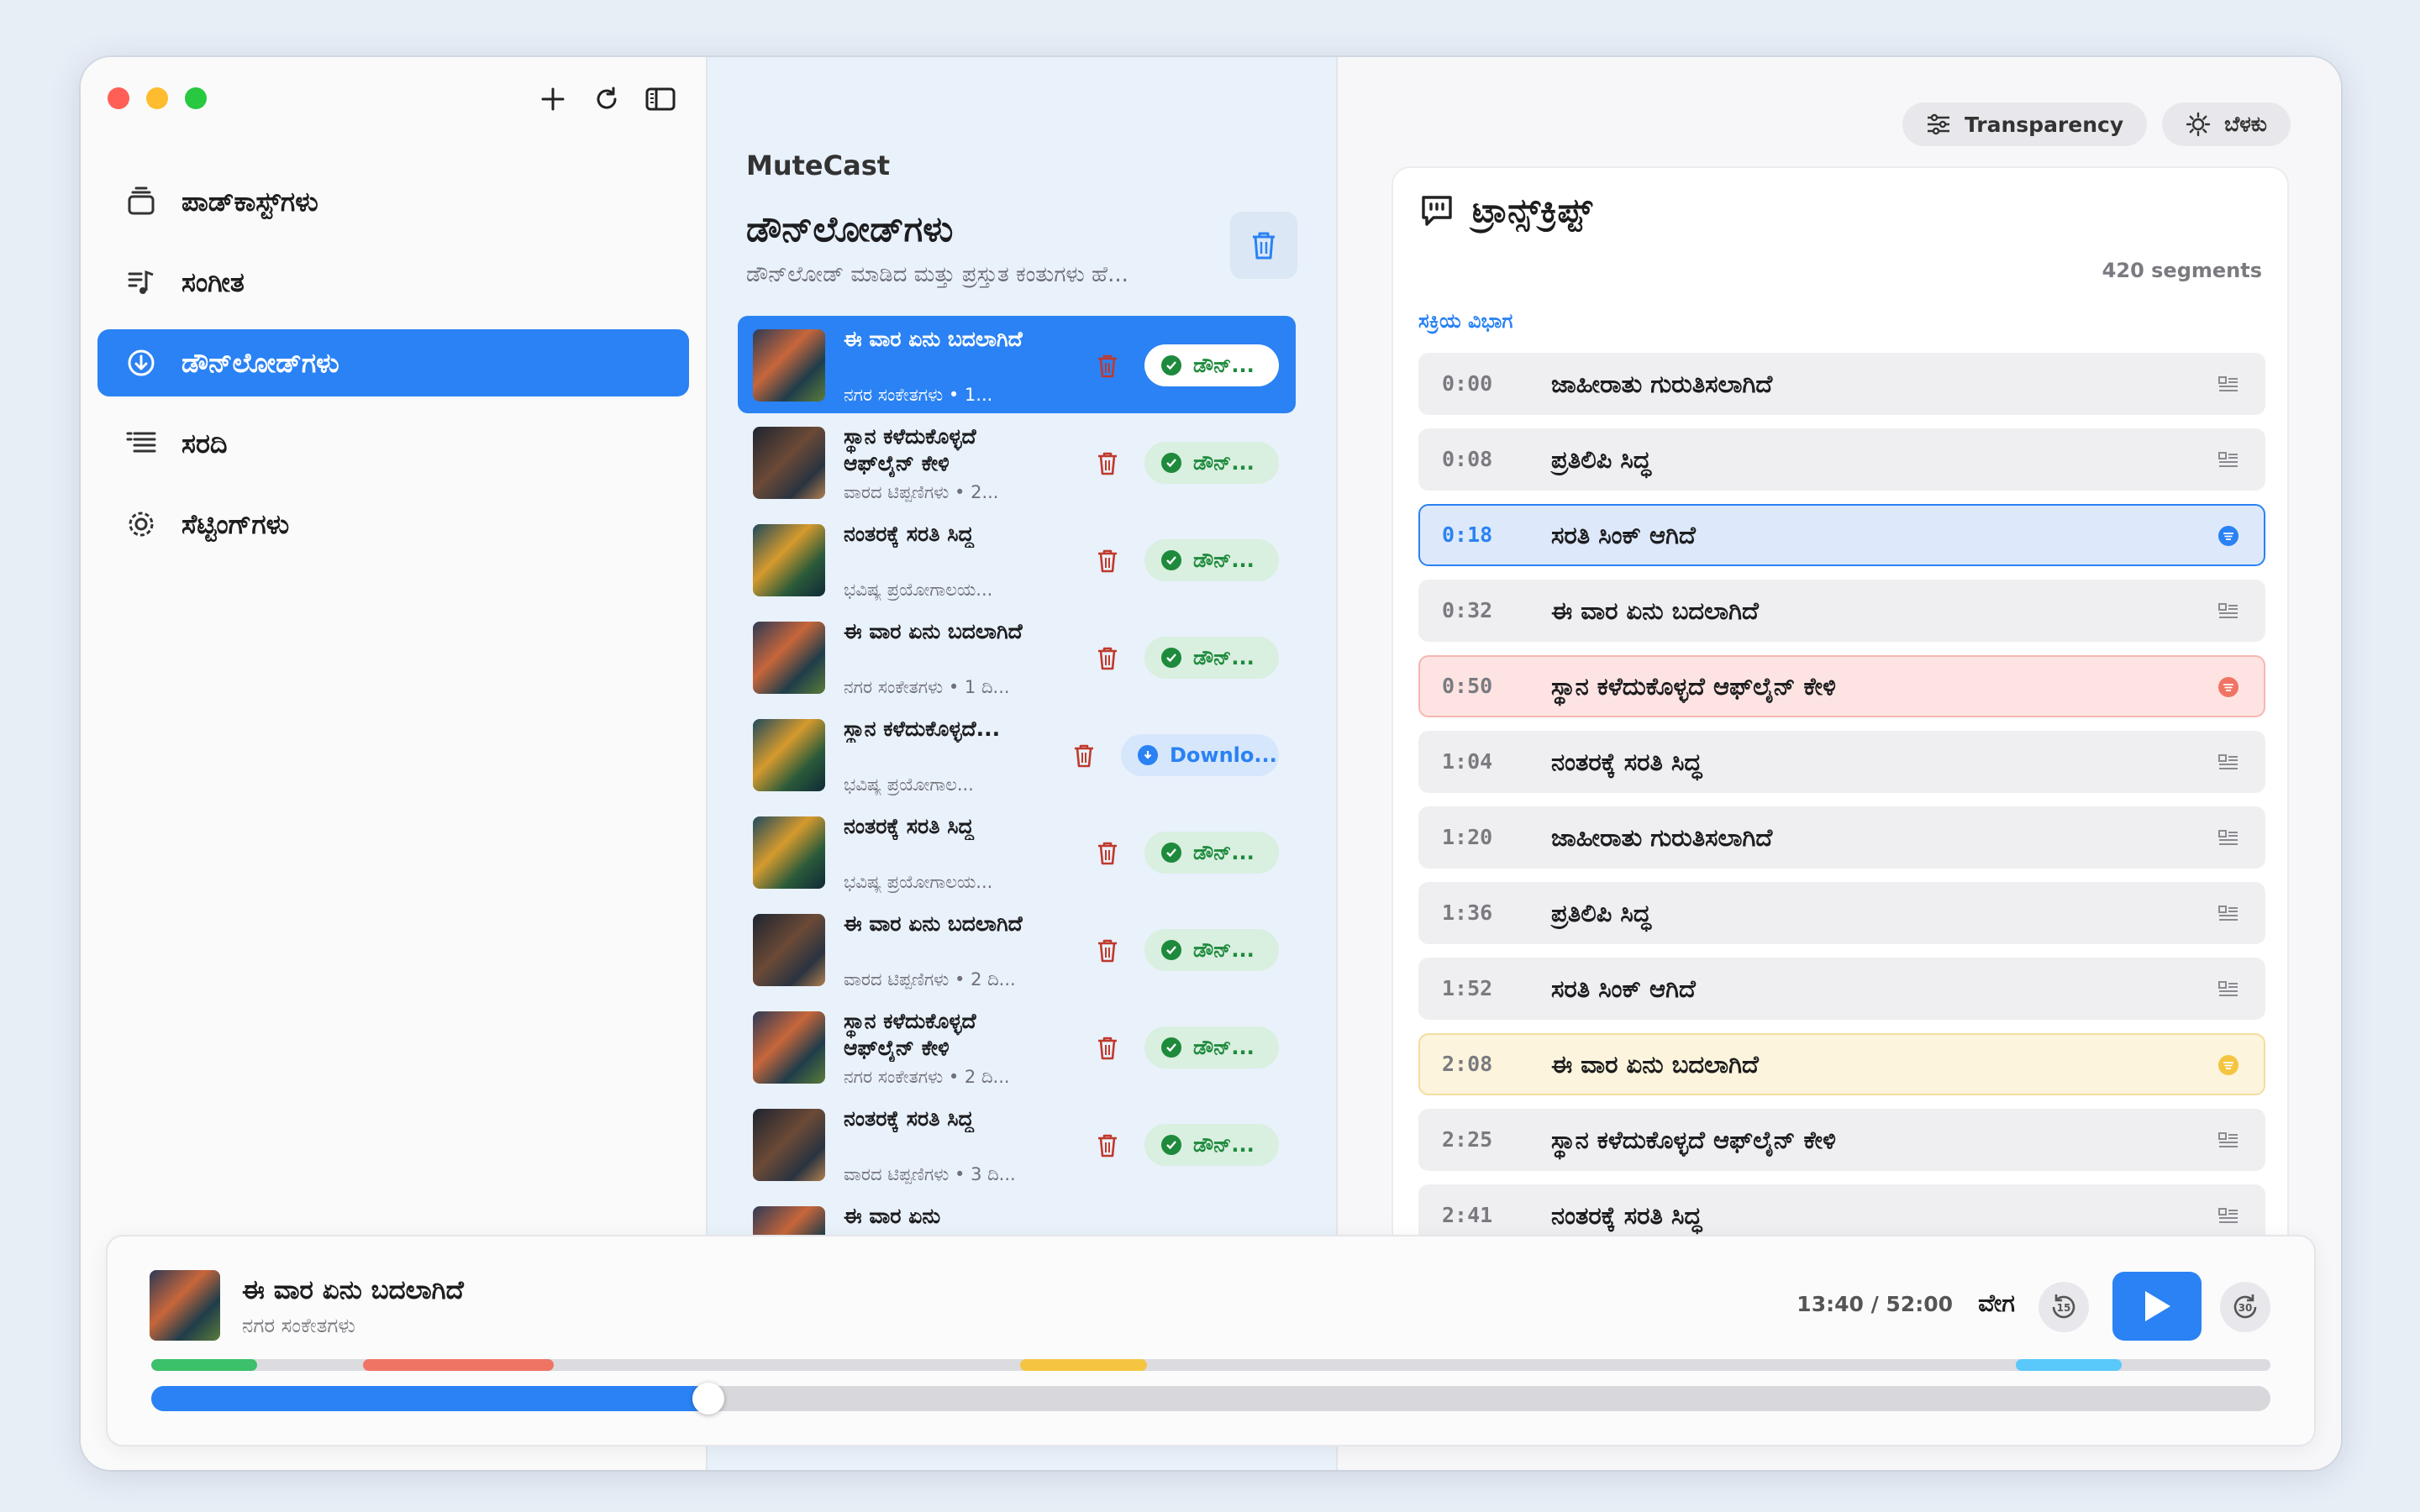 Image resolution: width=2420 pixels, height=1512 pixels. Describe the element at coordinates (141, 201) in the screenshot. I see `podcast-icon` at that location.